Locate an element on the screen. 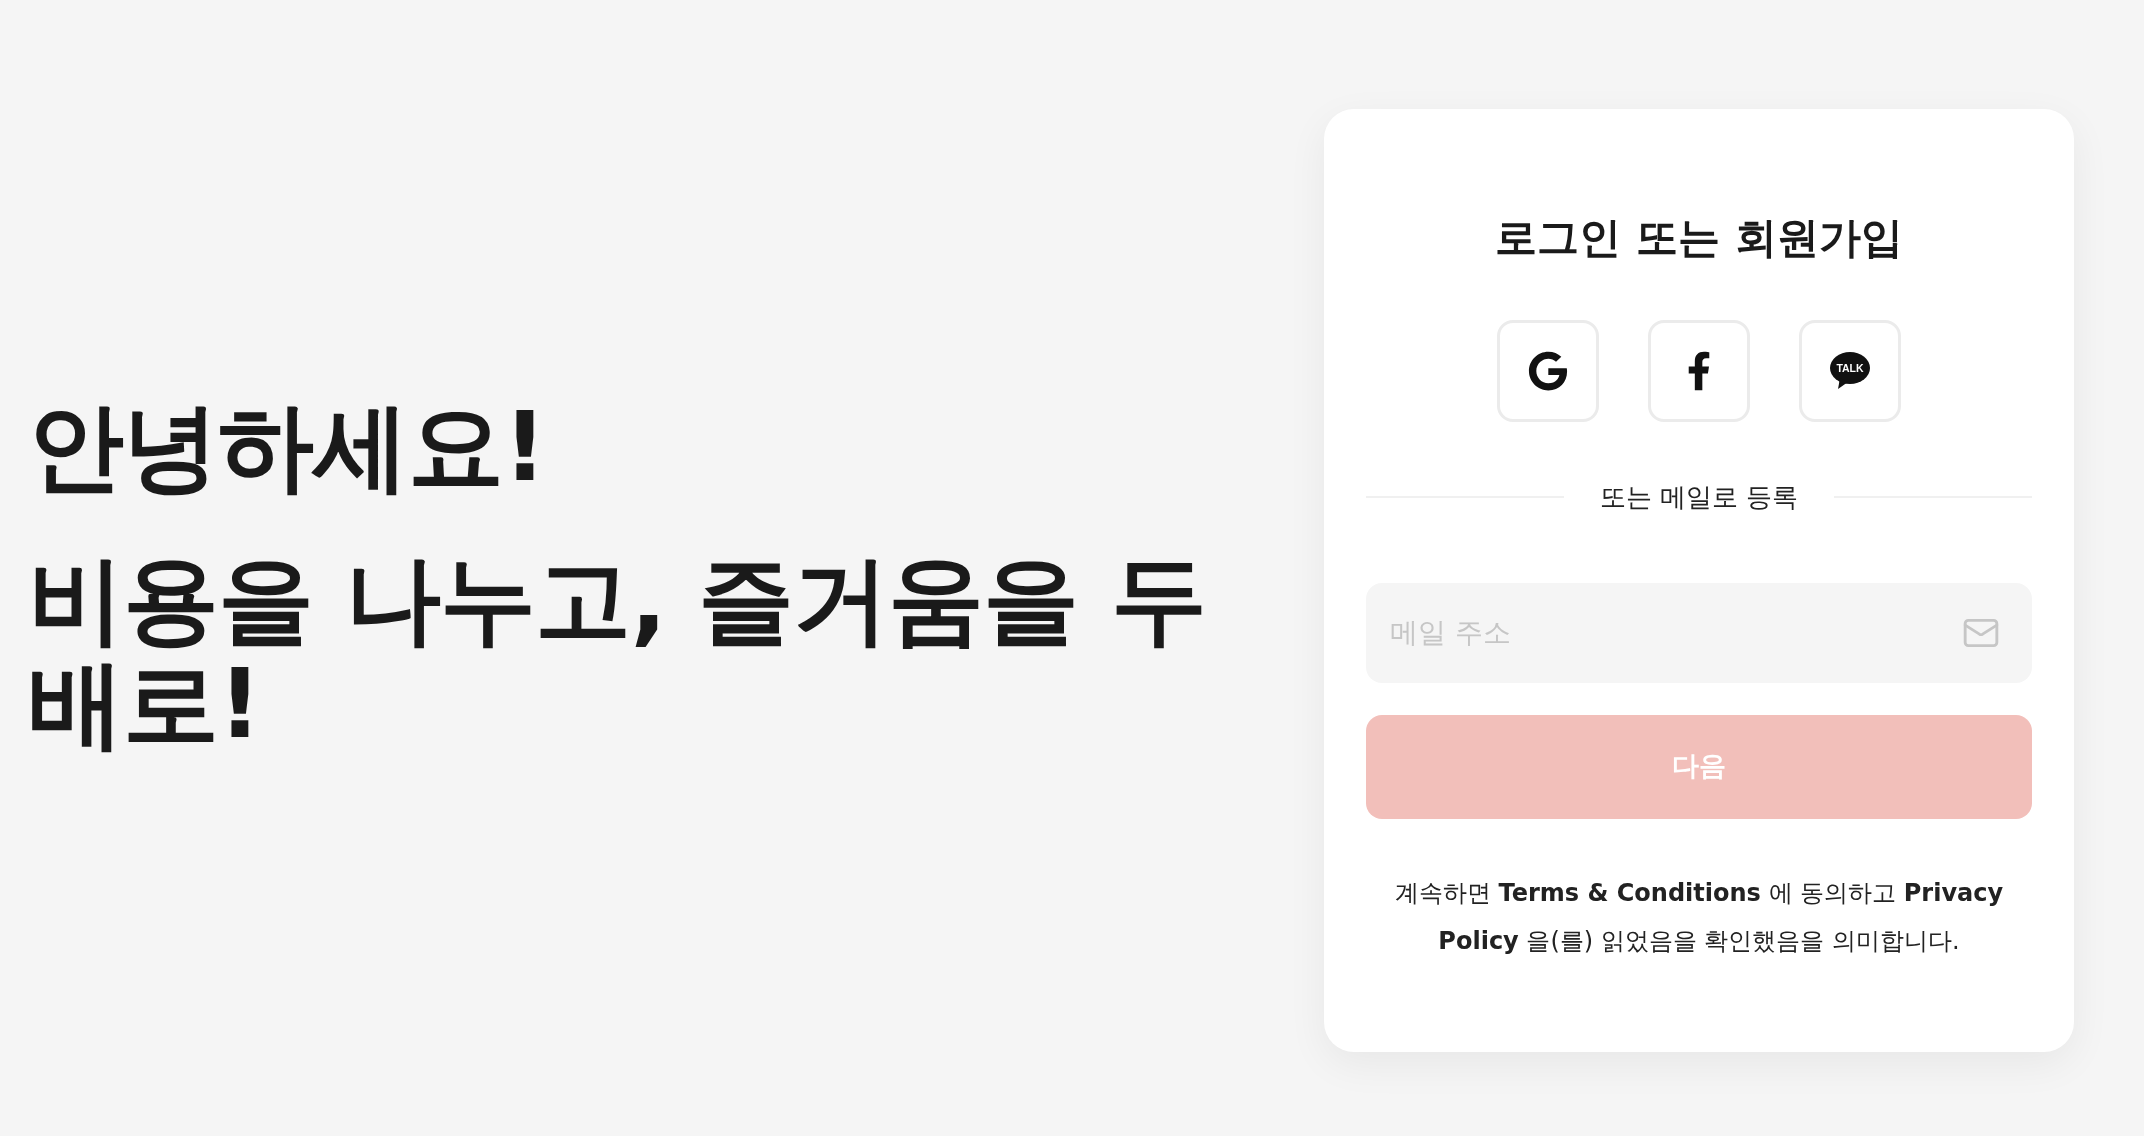 The image size is (2144, 1136). f-logo-icon is located at coordinates (1699, 370).